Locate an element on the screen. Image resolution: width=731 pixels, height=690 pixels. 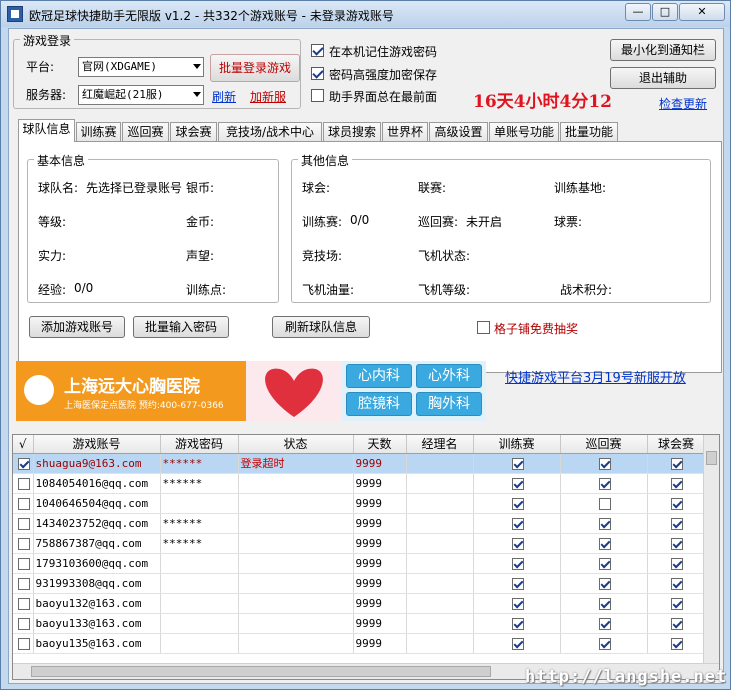
col-password-header: 游戏密码 is located at coordinates (199, 444).